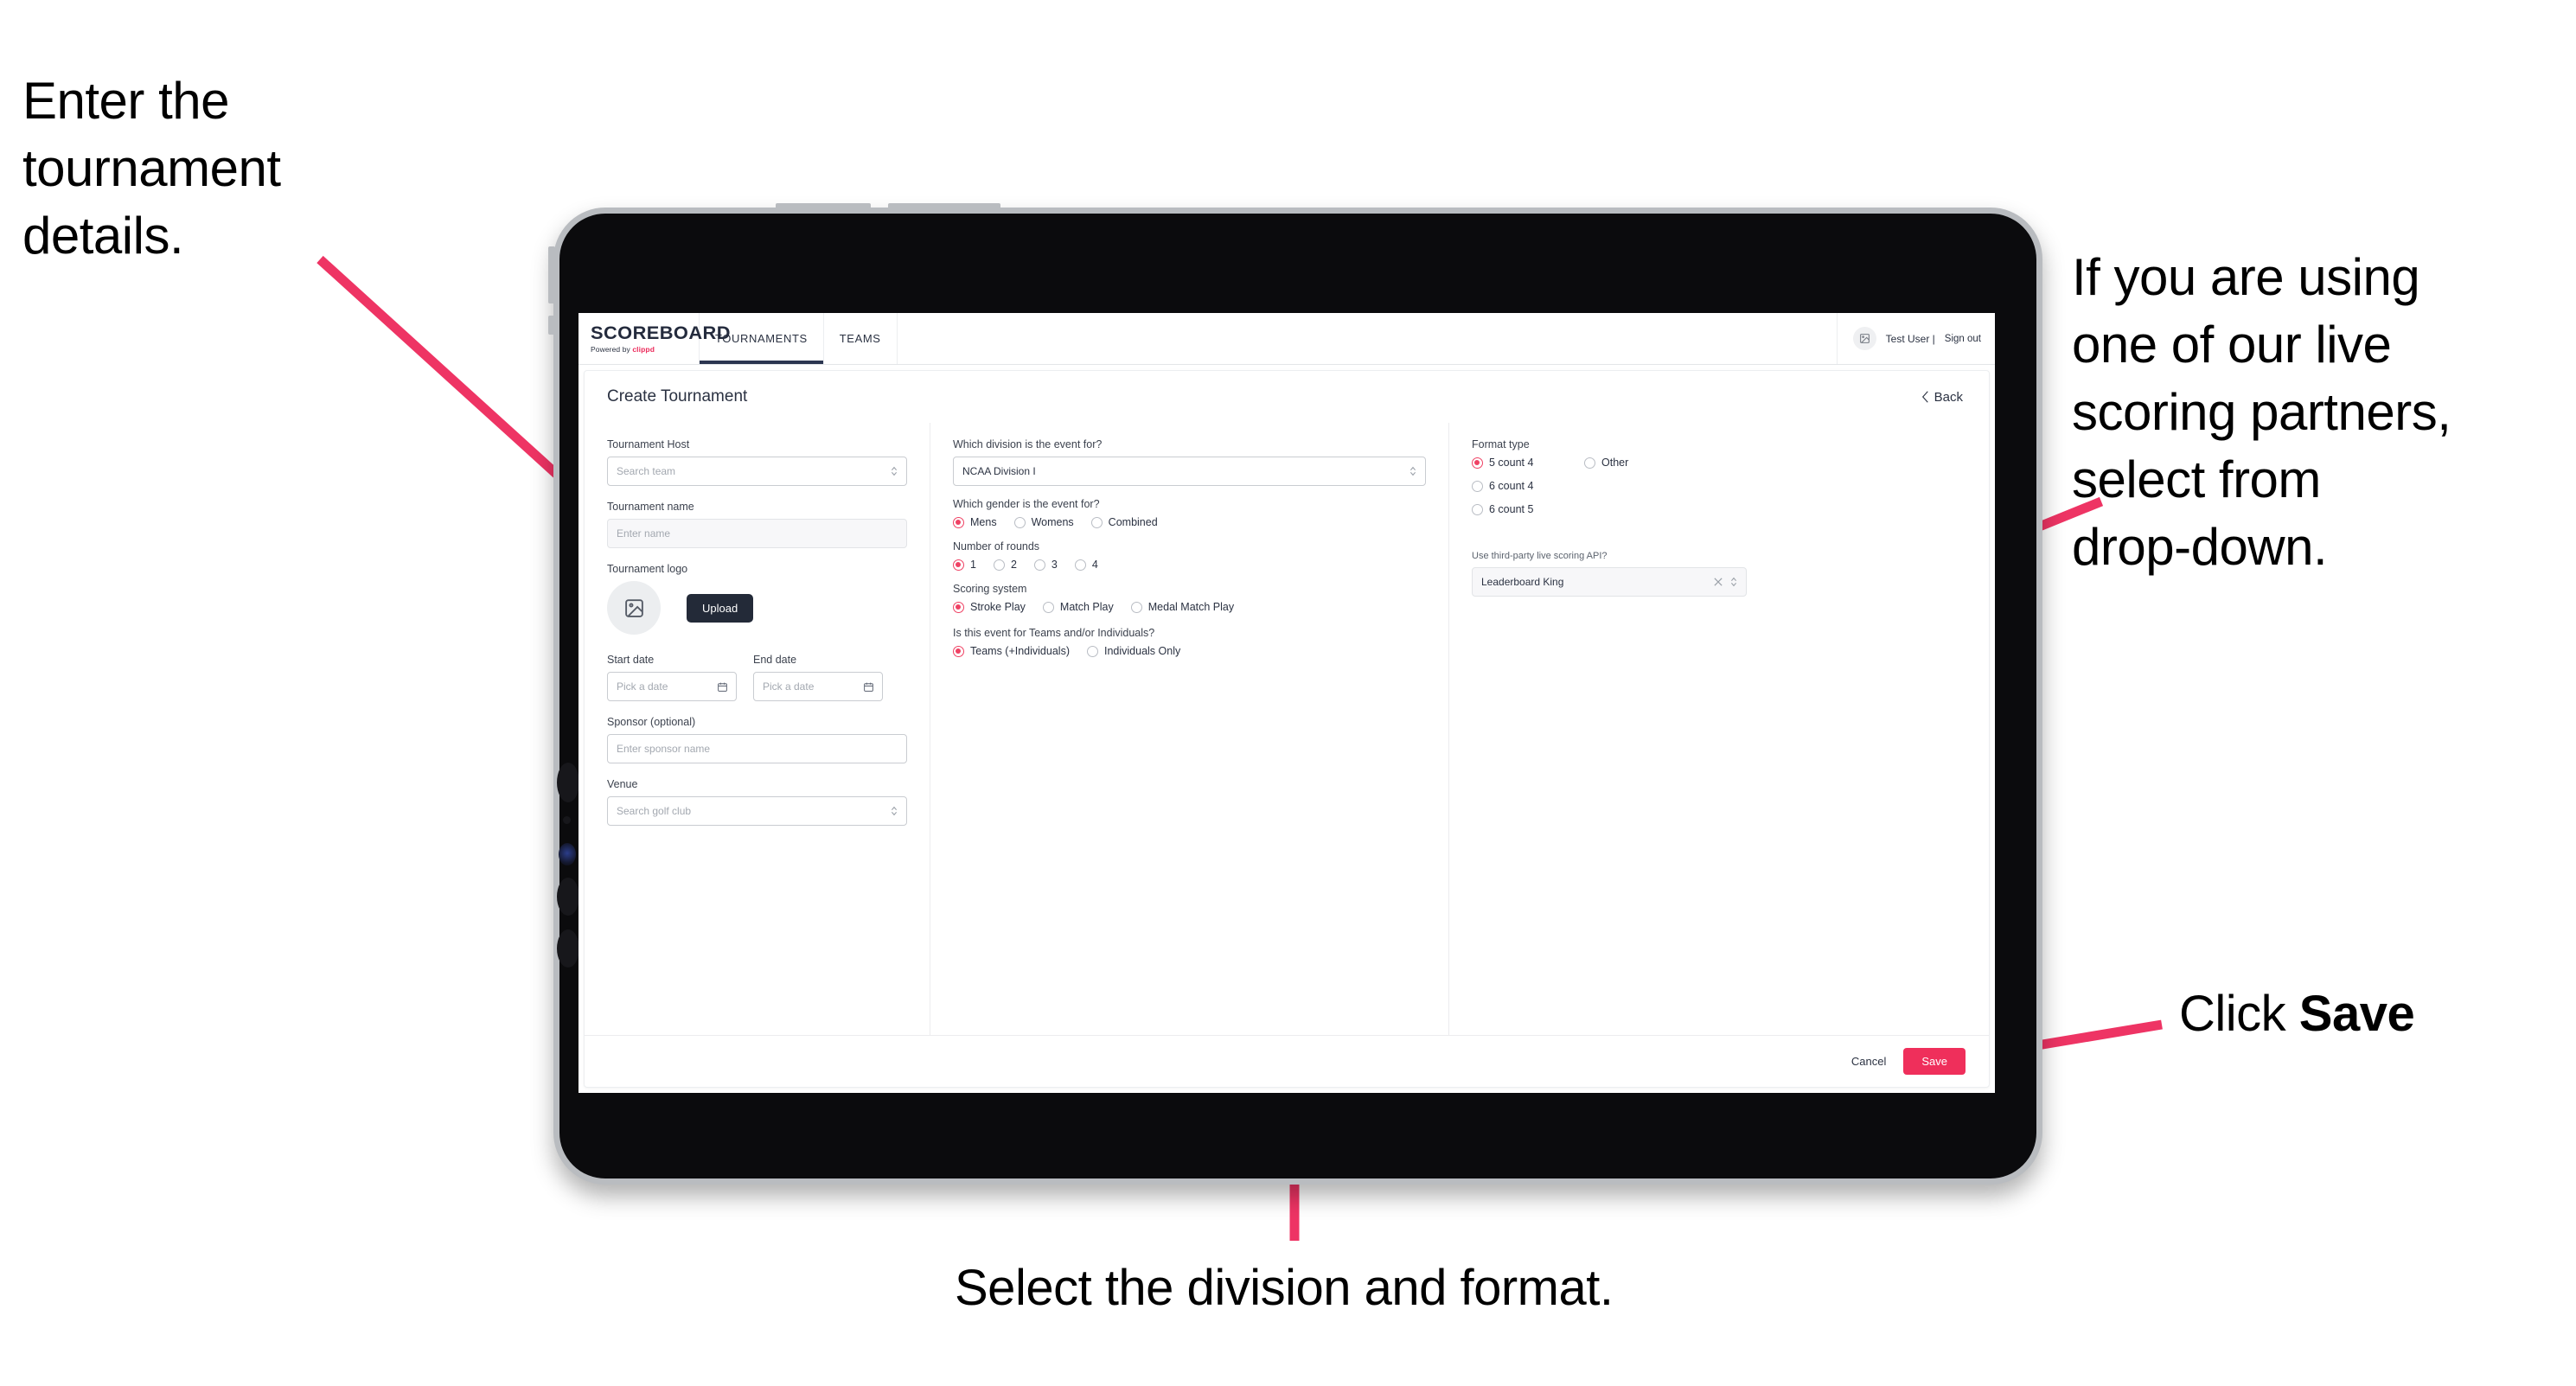  I want to click on tournament-logo-row: Upload, so click(757, 608).